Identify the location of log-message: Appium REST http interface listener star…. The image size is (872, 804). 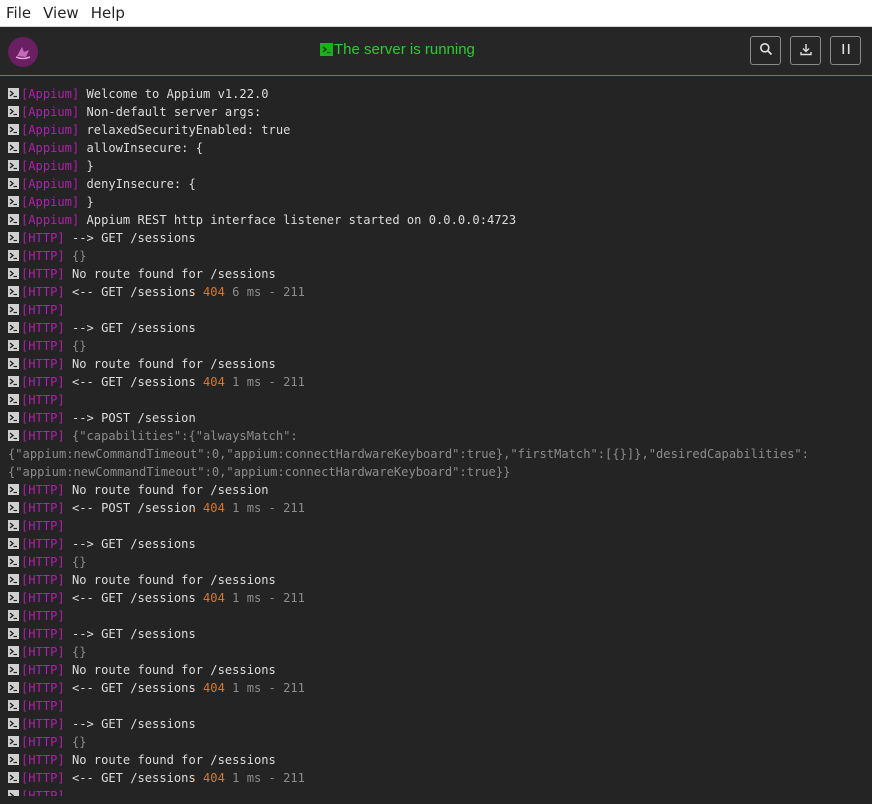
(301, 220).